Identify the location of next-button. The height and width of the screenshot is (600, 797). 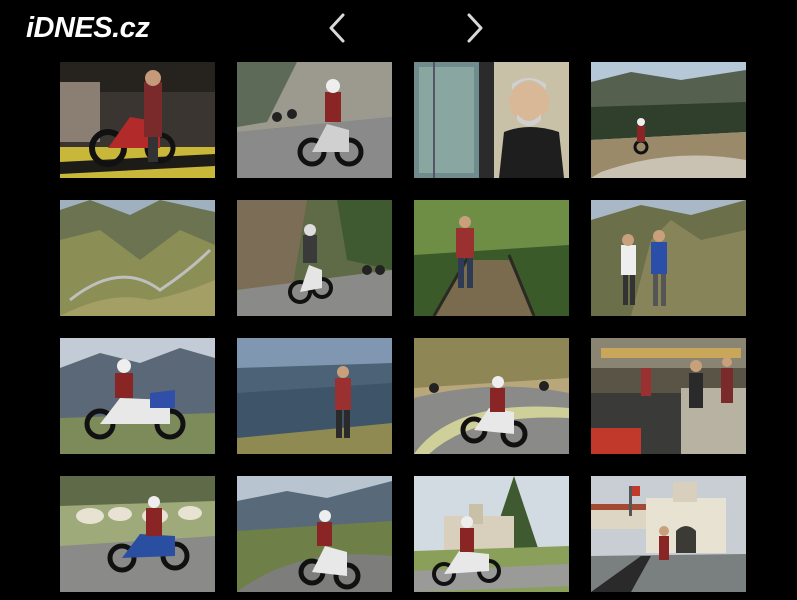
(475, 28).